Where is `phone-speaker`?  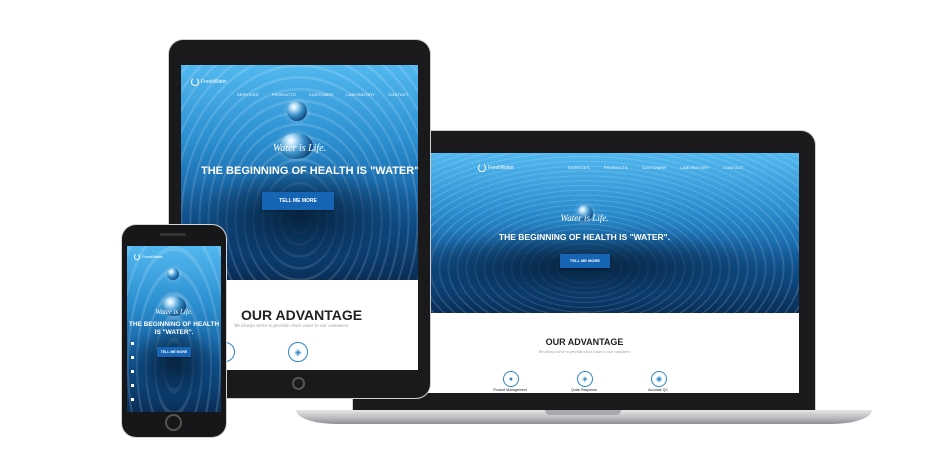 phone-speaker is located at coordinates (173, 234).